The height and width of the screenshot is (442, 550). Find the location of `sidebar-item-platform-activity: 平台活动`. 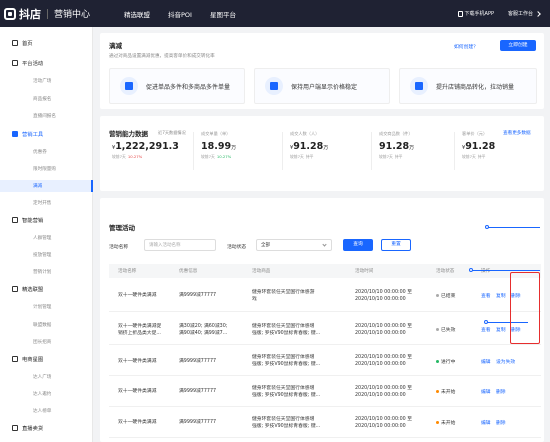

sidebar-item-platform-activity: 平台活动 is located at coordinates (46, 63).